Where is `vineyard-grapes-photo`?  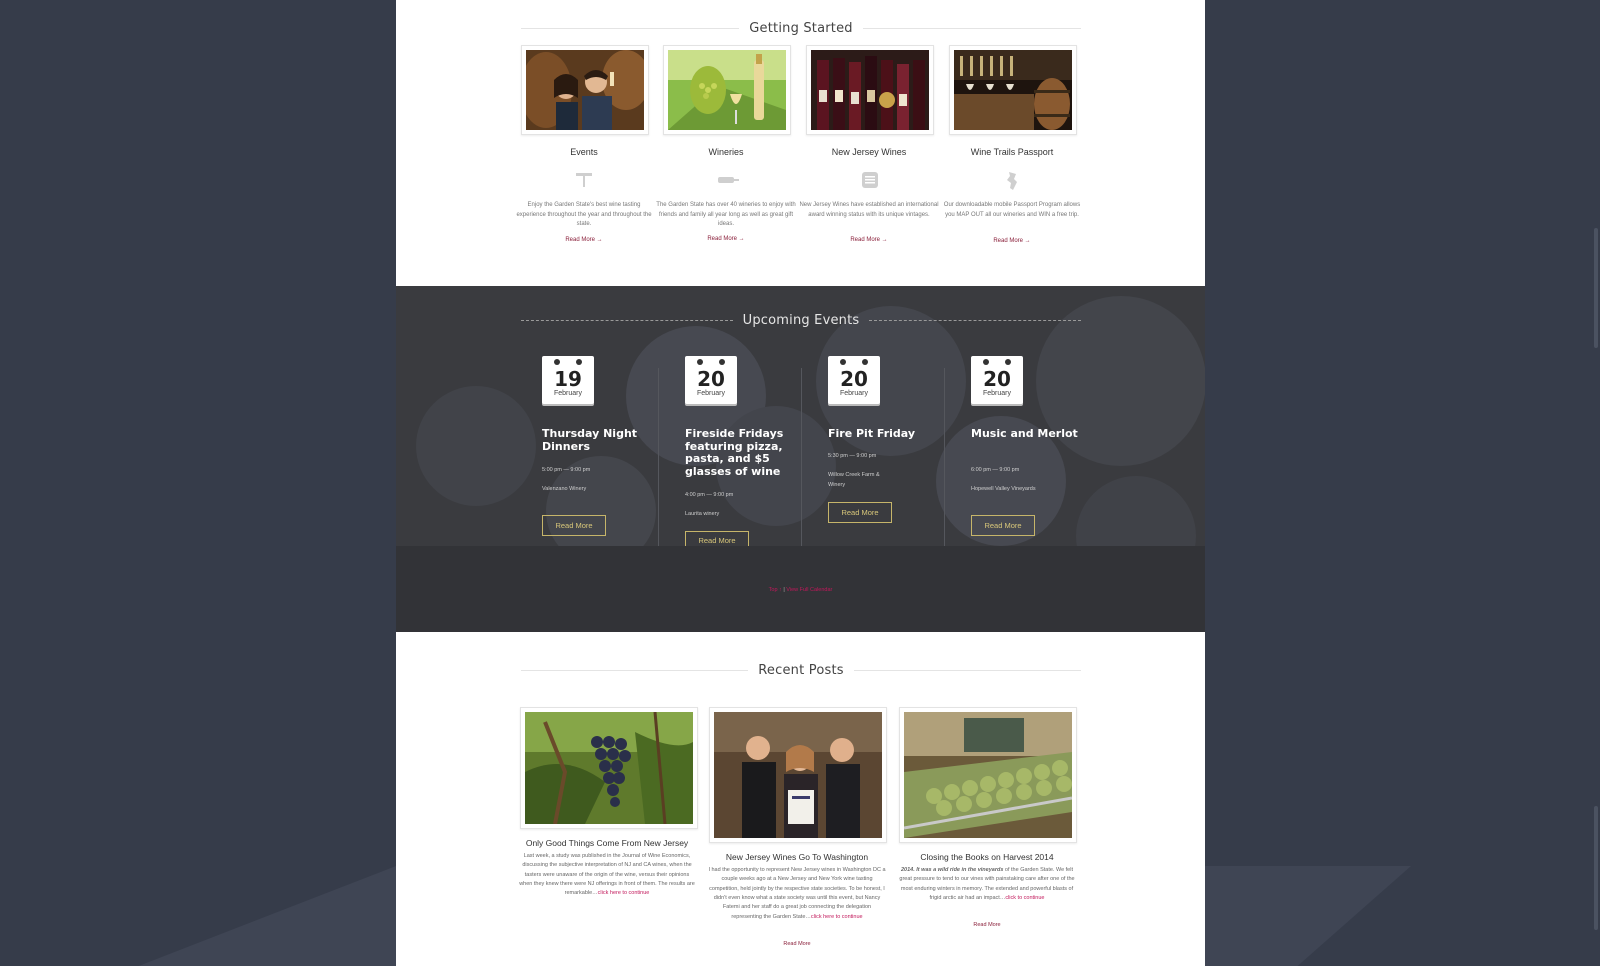
vineyard-grapes-photo is located at coordinates (727, 90).